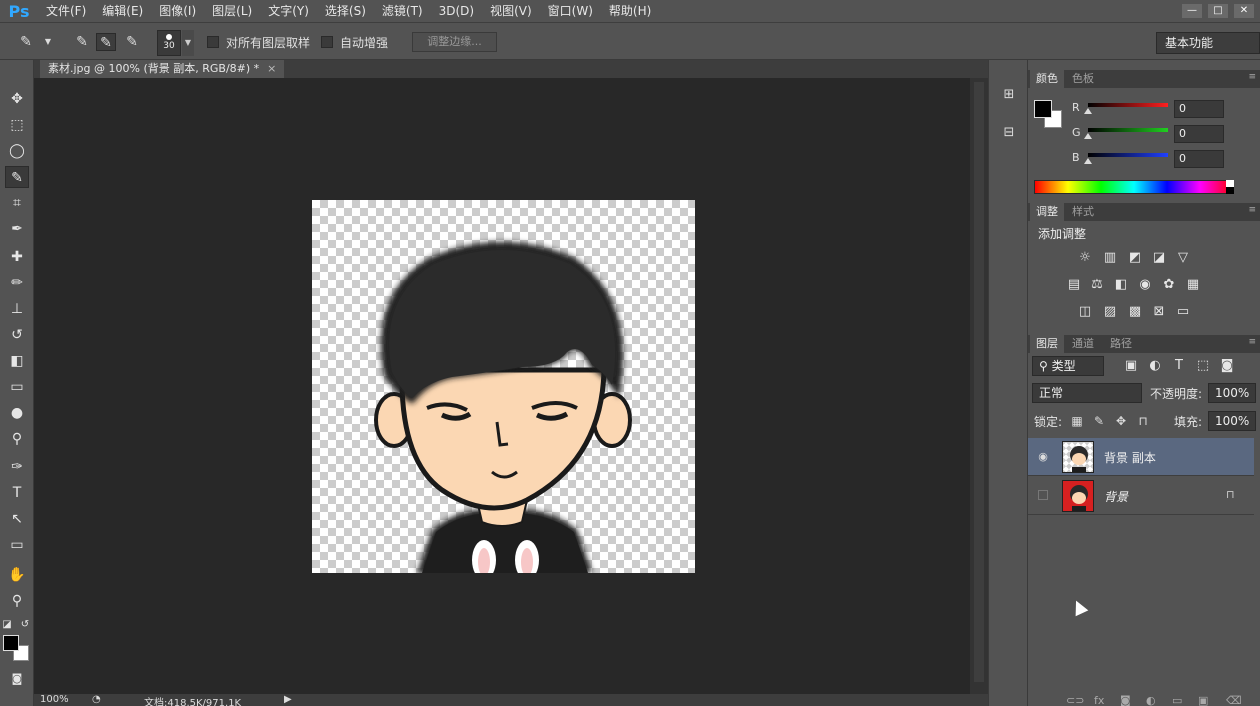 The width and height of the screenshot is (1260, 706). I want to click on workspace-select: 基本功能, so click(1208, 43).